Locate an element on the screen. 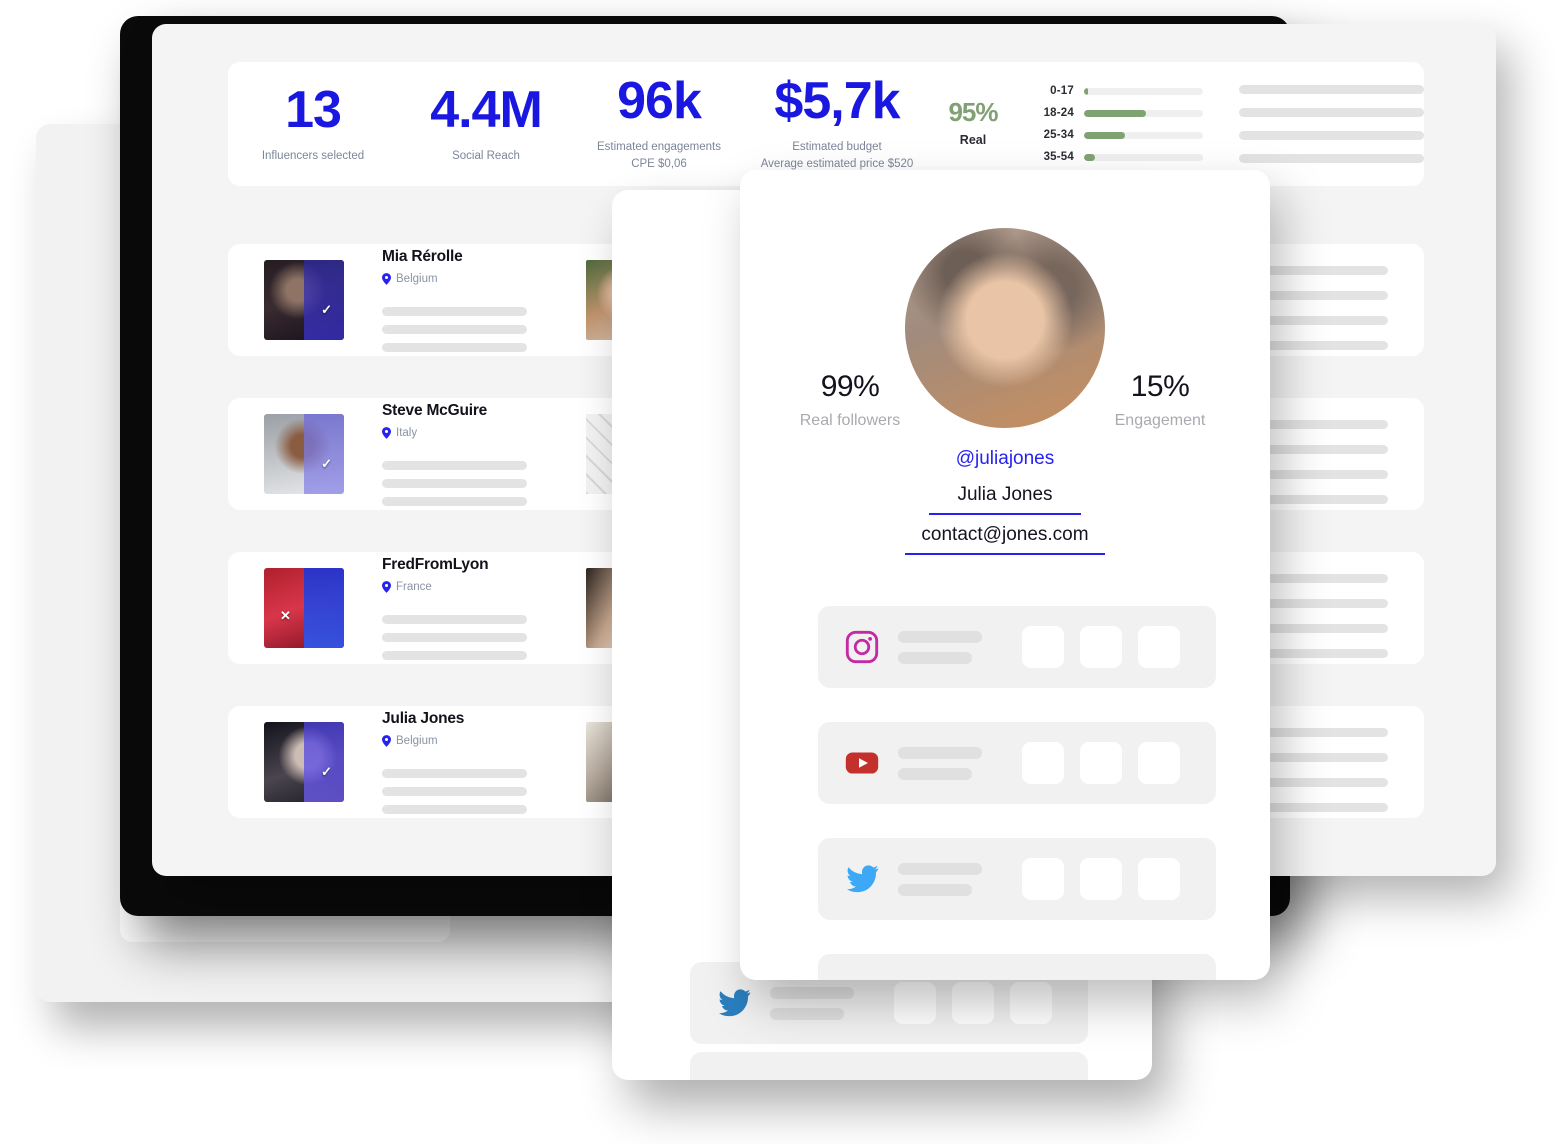 The image size is (1556, 1144). social-account-row-extra is located at coordinates (1017, 967).